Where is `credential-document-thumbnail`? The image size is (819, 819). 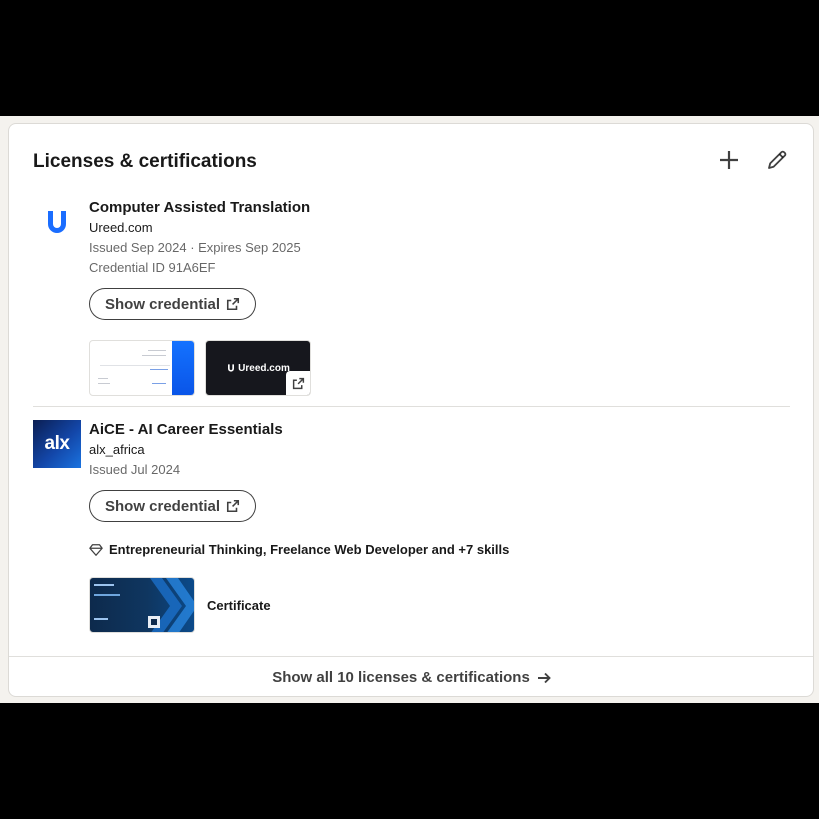 credential-document-thumbnail is located at coordinates (142, 368).